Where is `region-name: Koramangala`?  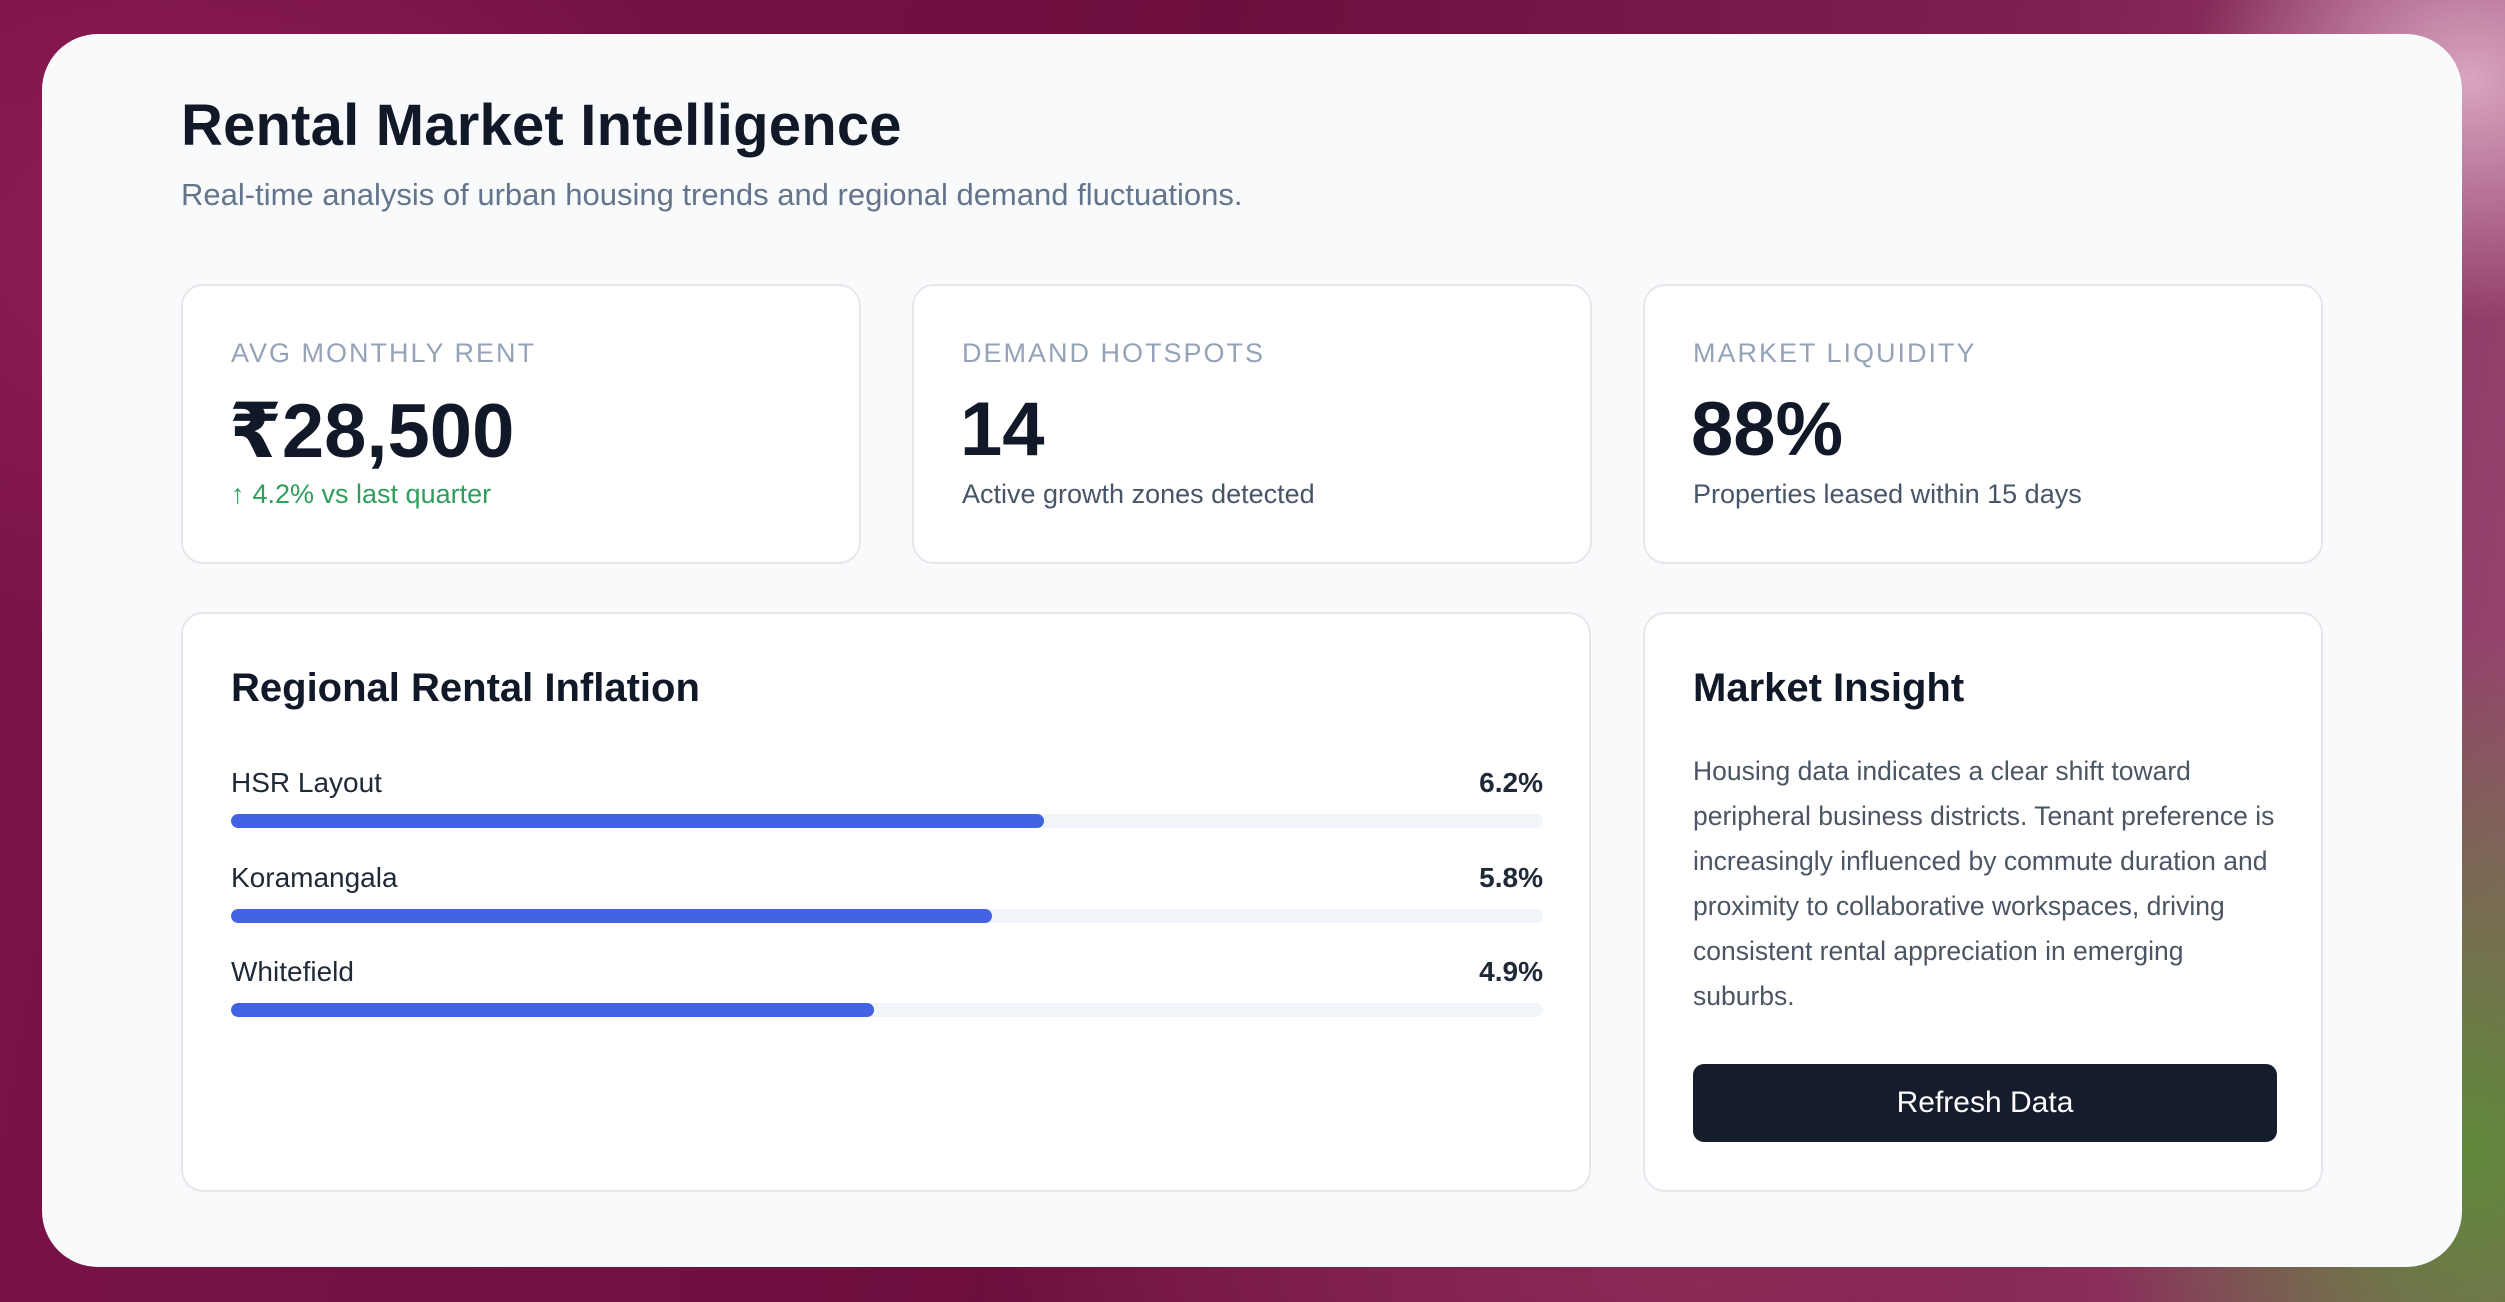 region-name: Koramangala is located at coordinates (314, 877).